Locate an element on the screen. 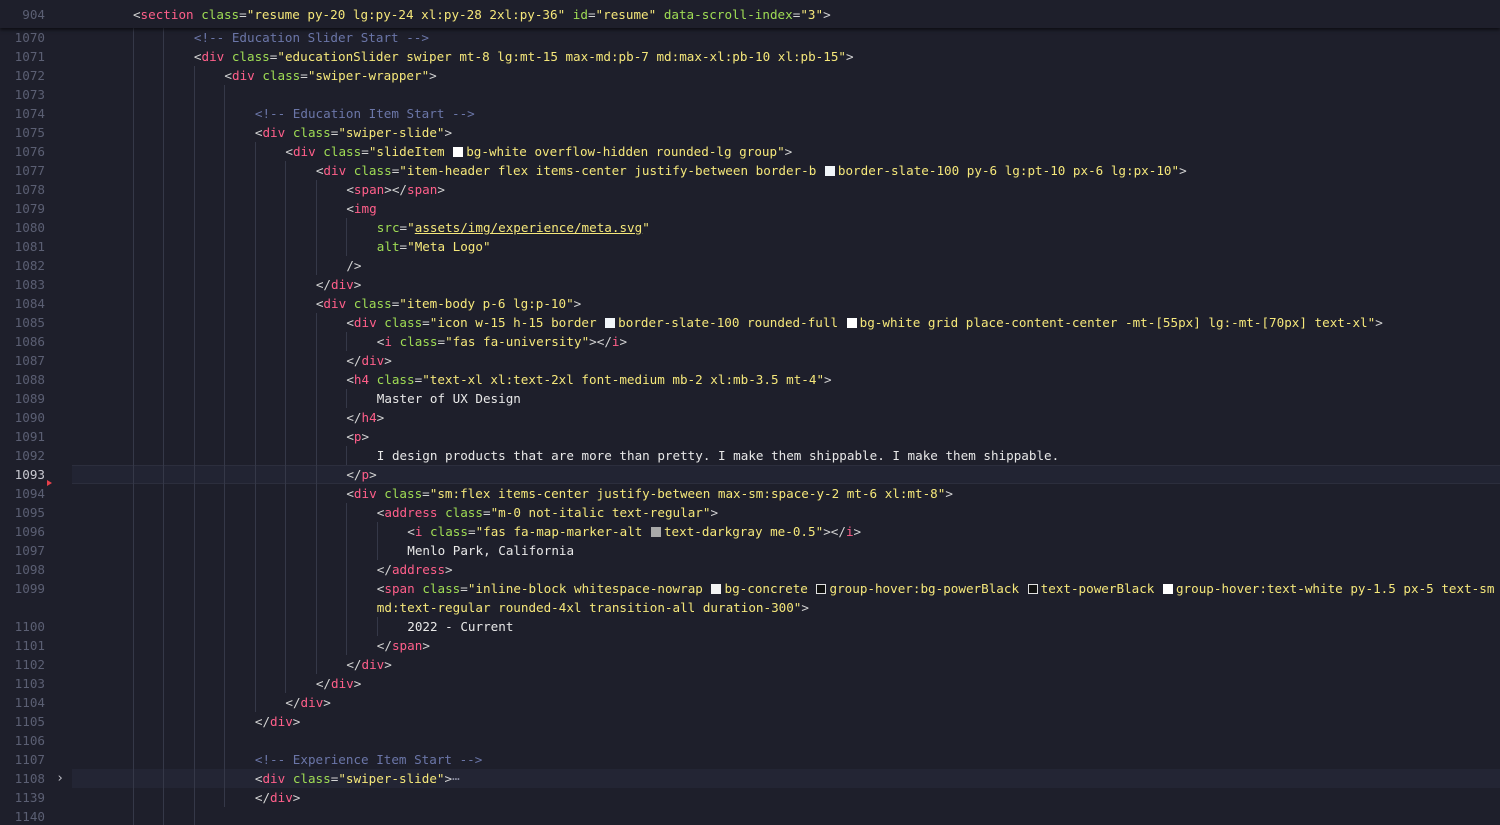  code-row: 1103 </div> is located at coordinates (750, 683).